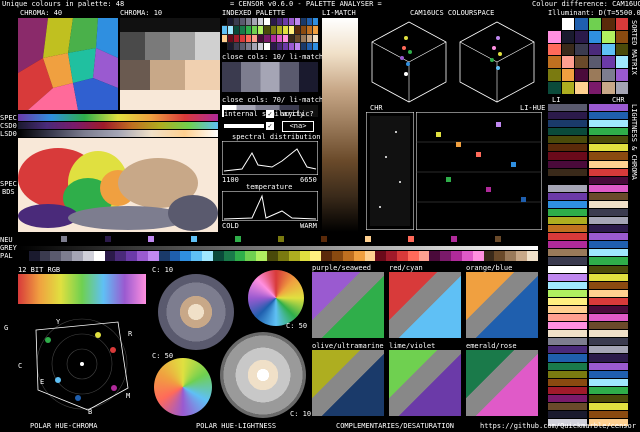  Describe the element at coordinates (8, 184) in the screenshot. I see `spec2-label: SPEC` at that location.